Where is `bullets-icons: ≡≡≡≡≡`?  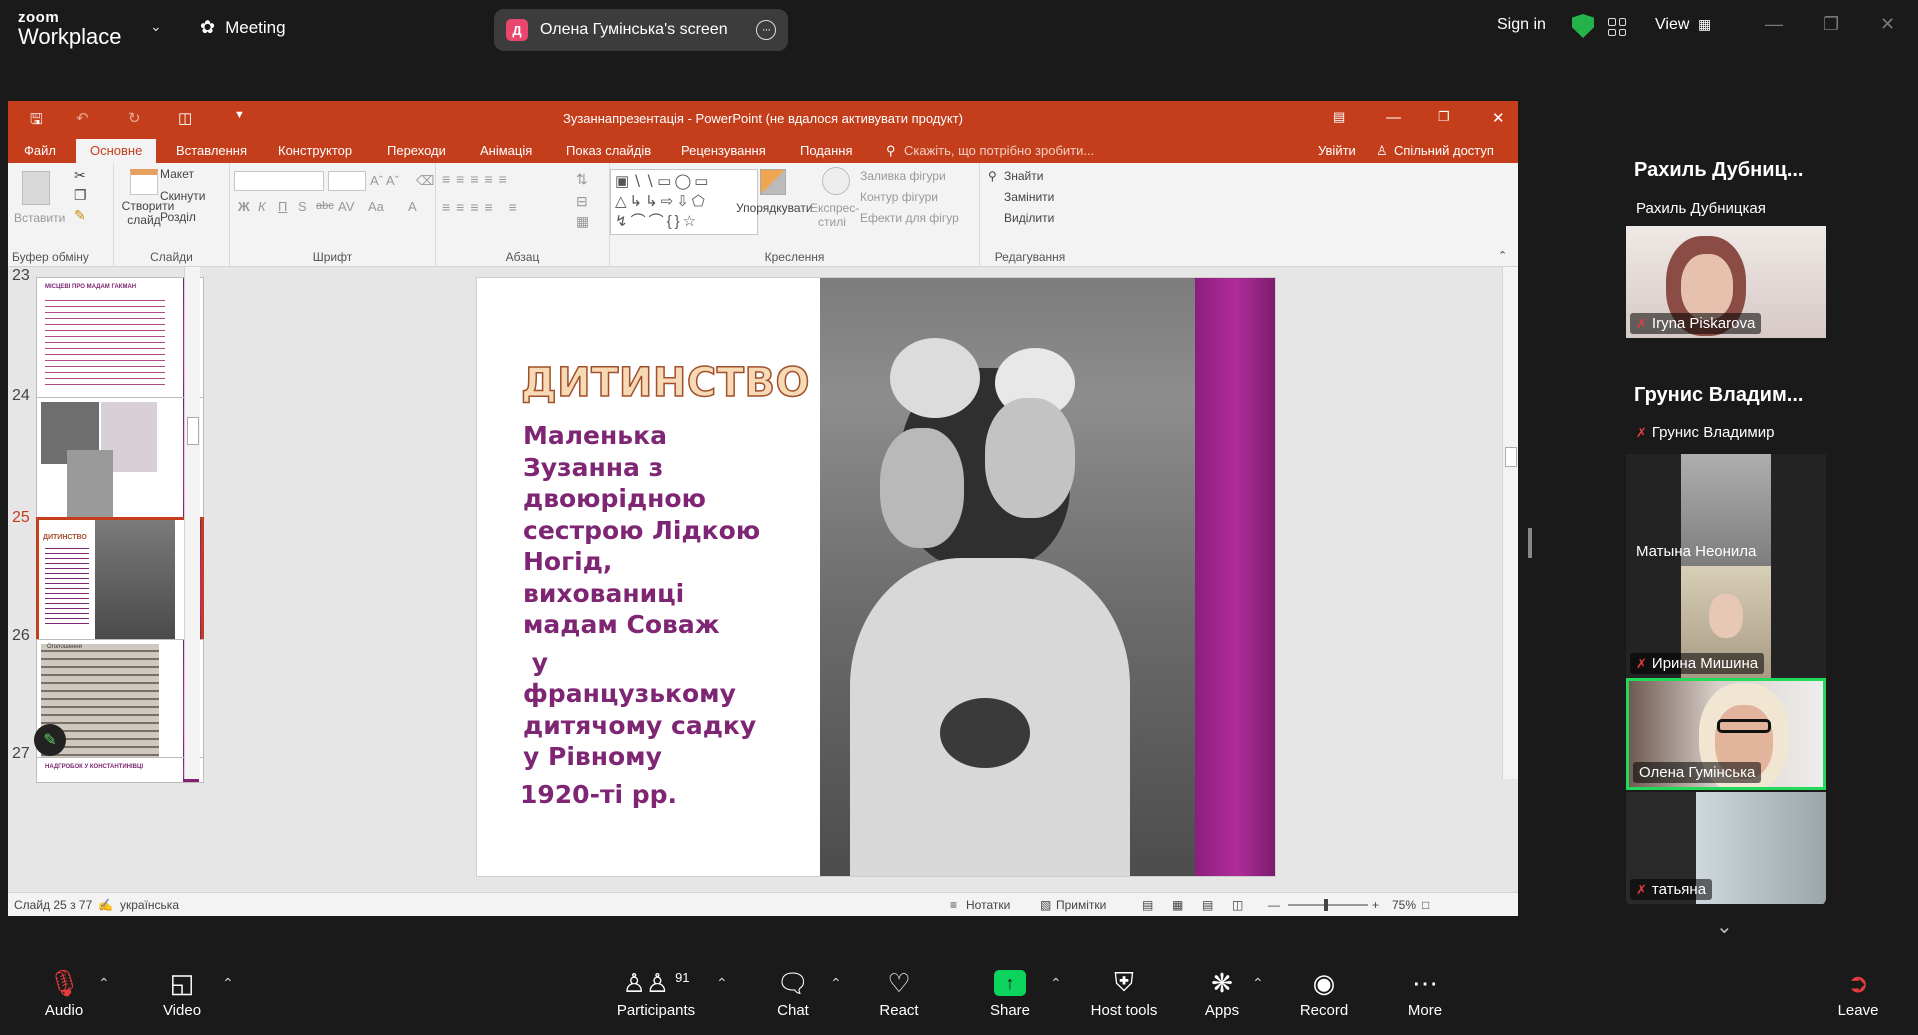
bullets-icons: ≡≡≡≡≡ is located at coordinates (477, 179).